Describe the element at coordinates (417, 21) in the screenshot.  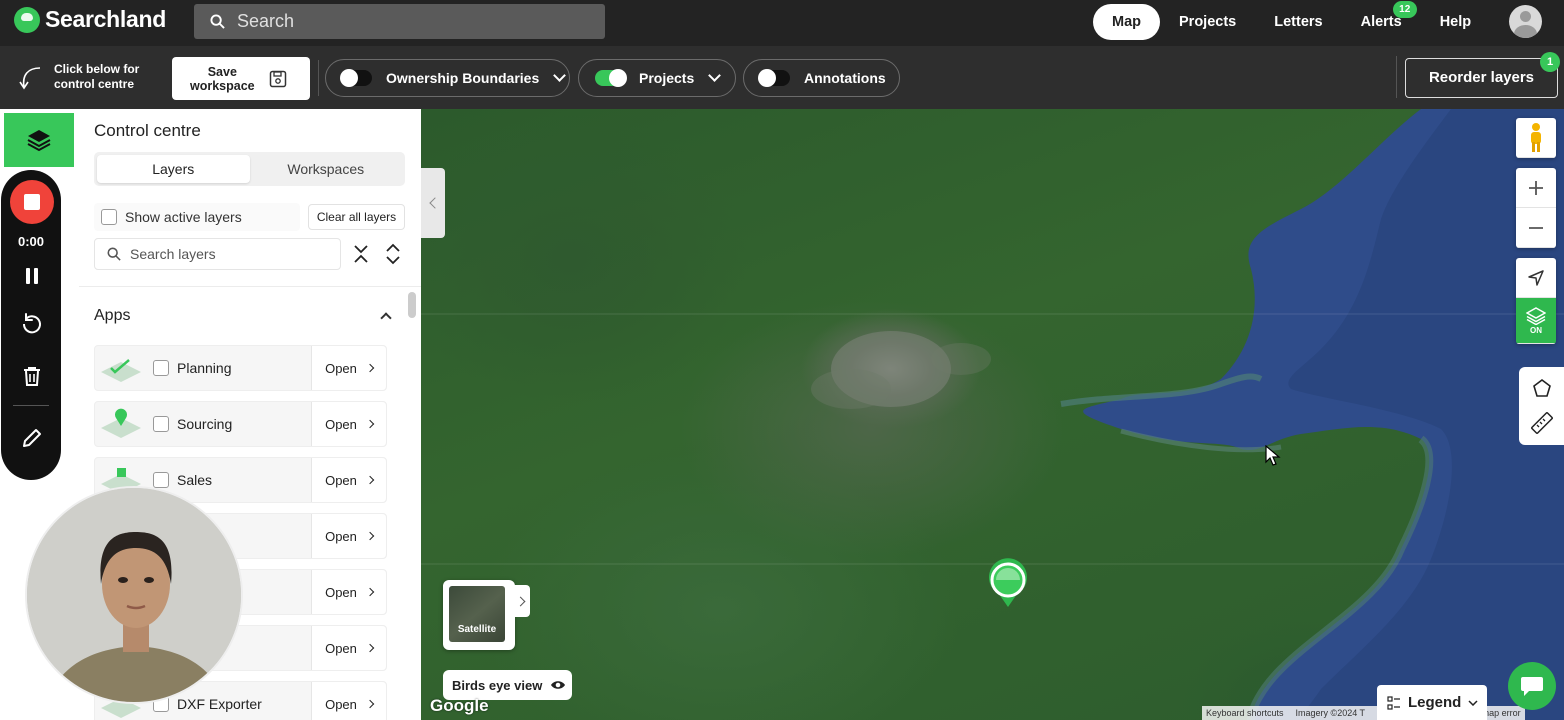
I see `search-input` at that location.